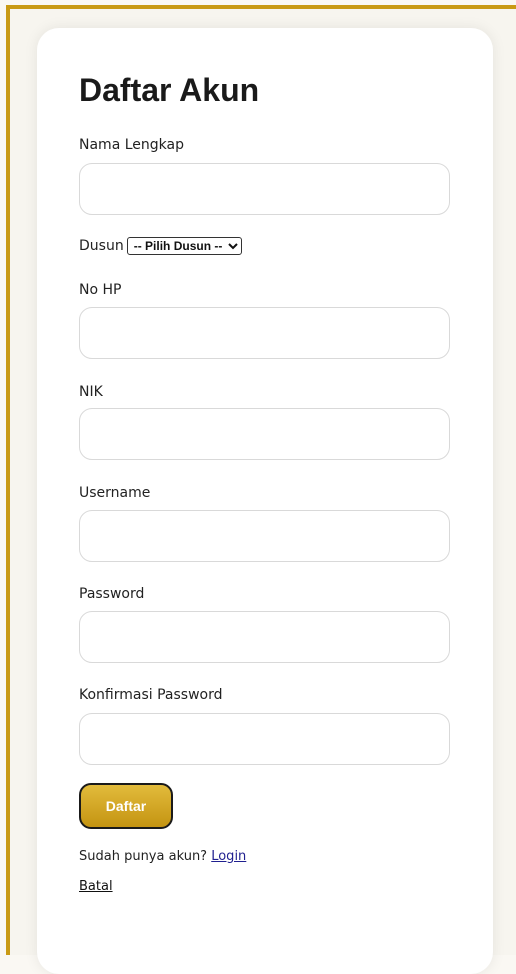 The width and height of the screenshot is (516, 974). What do you see at coordinates (264, 189) in the screenshot?
I see `nama-lengkap-input` at bounding box center [264, 189].